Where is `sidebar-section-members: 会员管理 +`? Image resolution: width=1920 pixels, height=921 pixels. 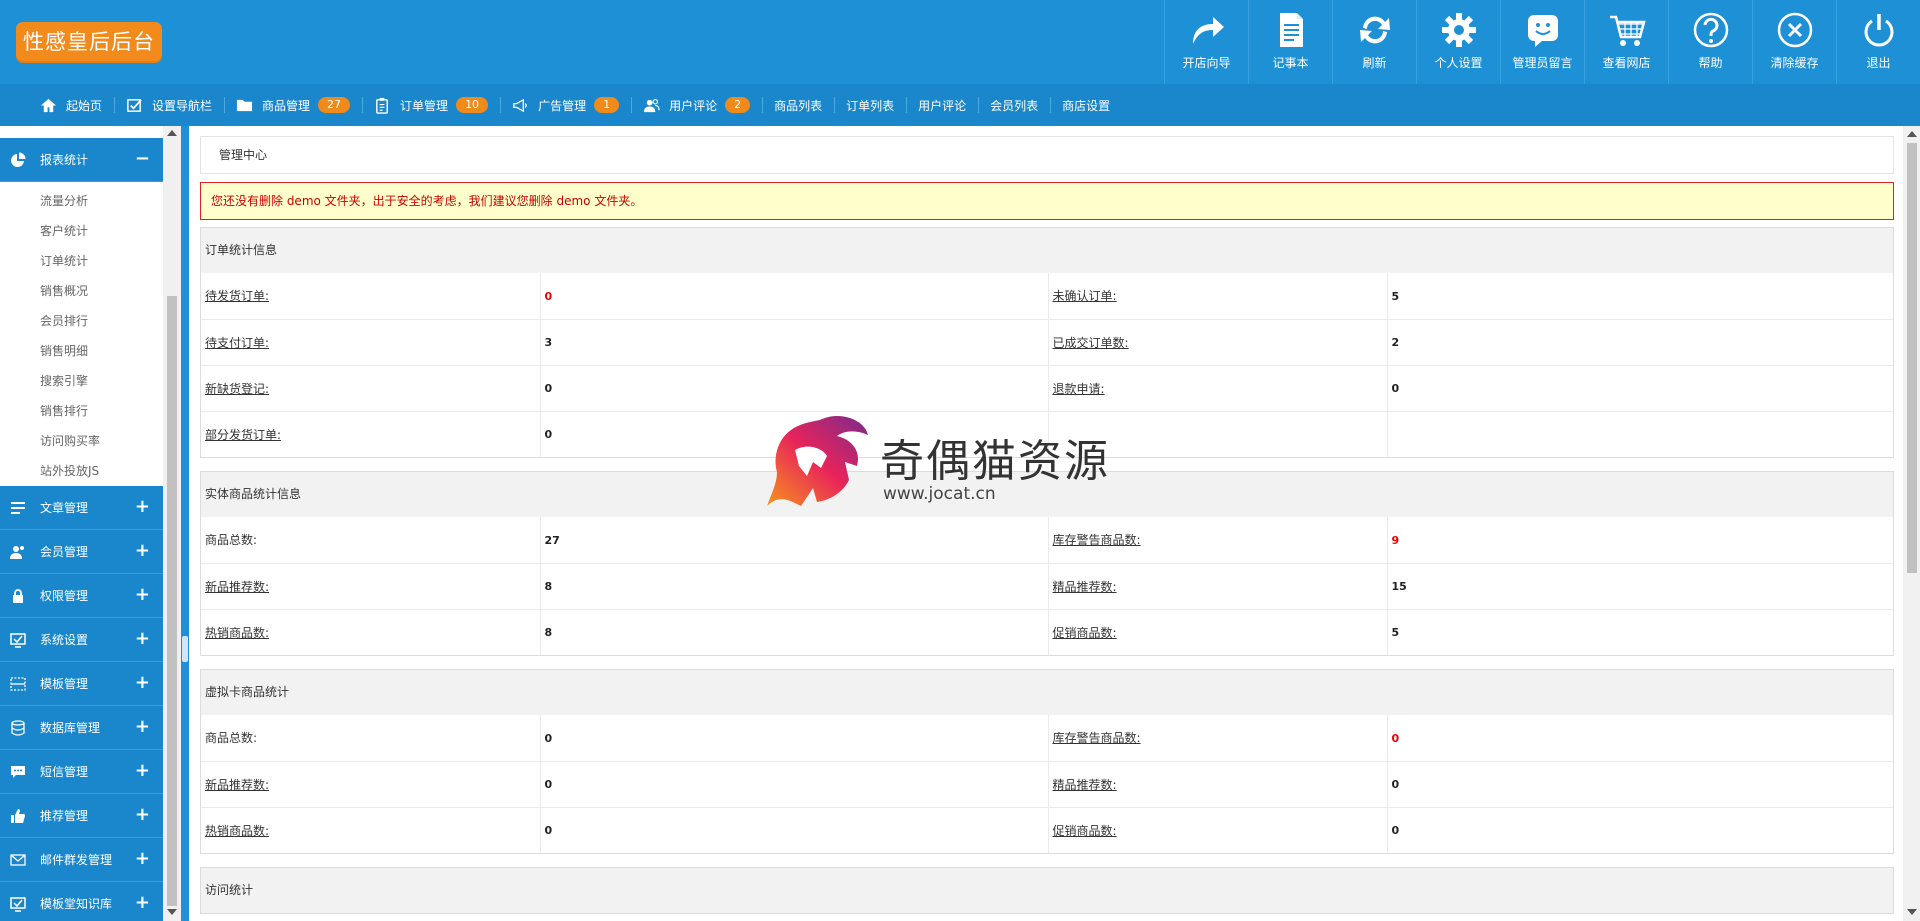 sidebar-section-members: 会员管理 + is located at coordinates (82, 552).